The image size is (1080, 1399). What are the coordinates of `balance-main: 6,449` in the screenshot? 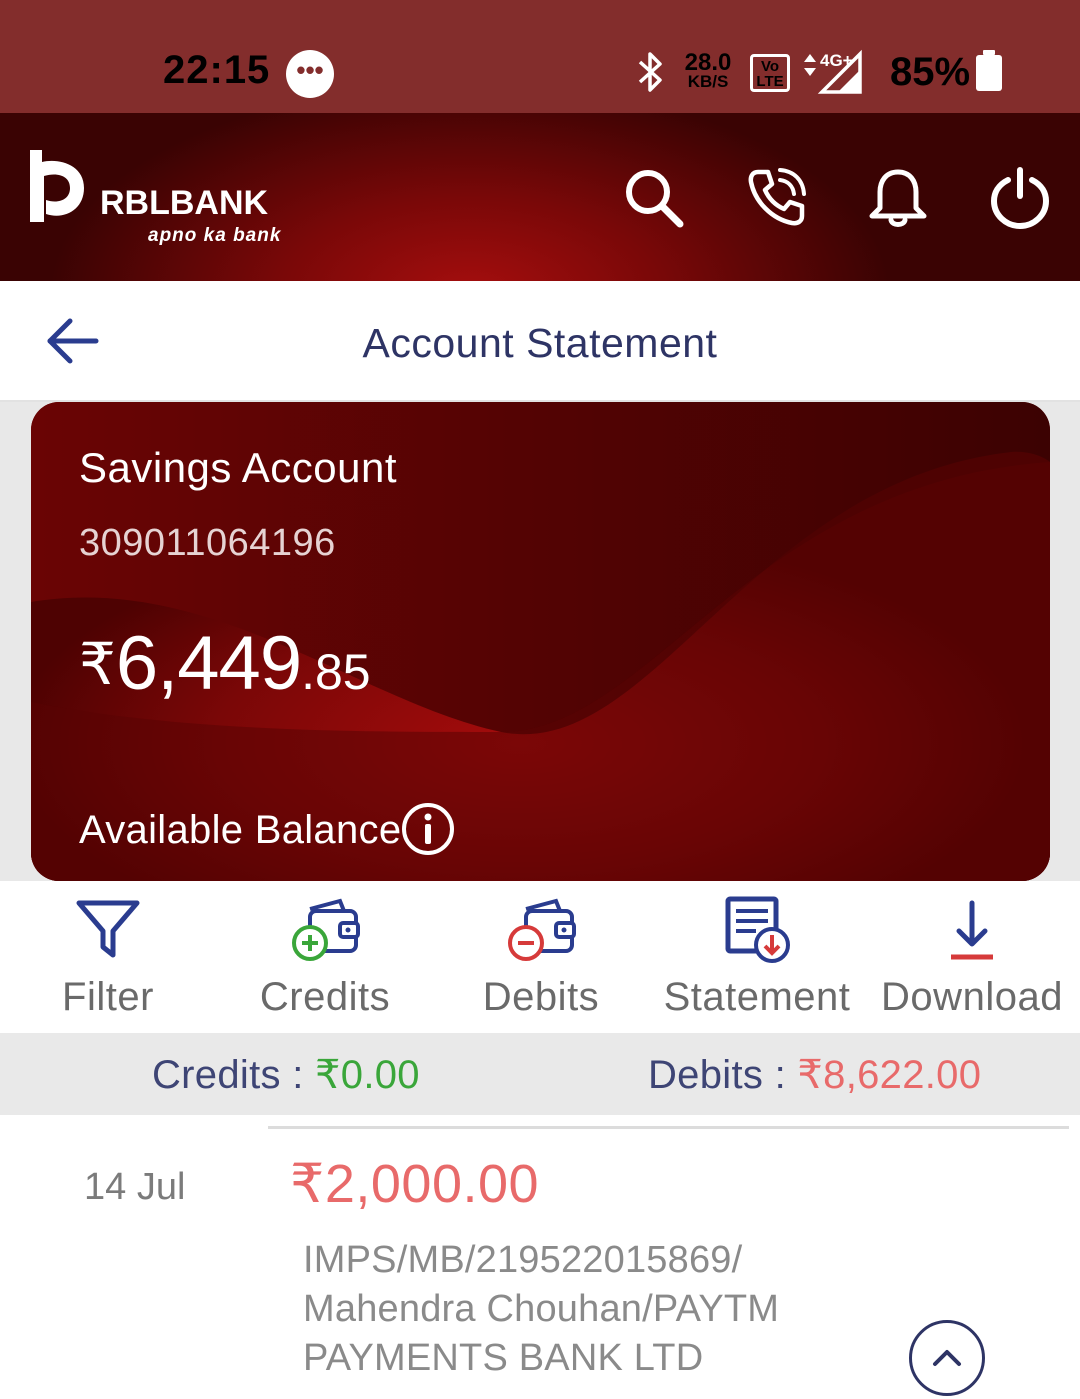 It's located at (208, 663).